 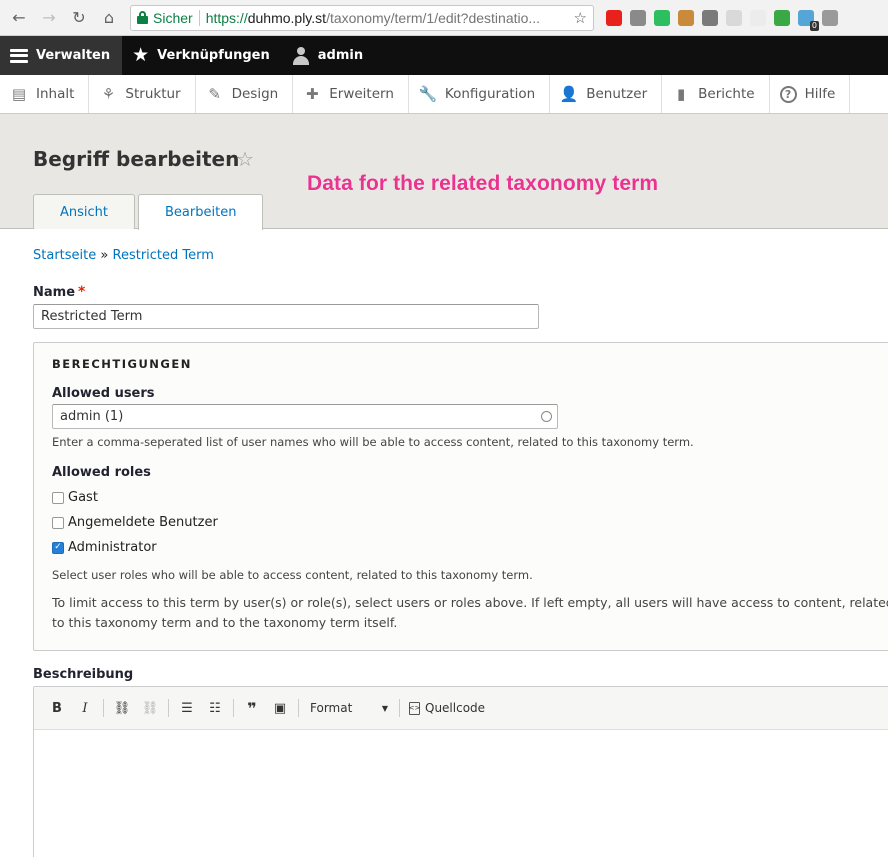 I want to click on extension-badge: 0, so click(x=814, y=25).